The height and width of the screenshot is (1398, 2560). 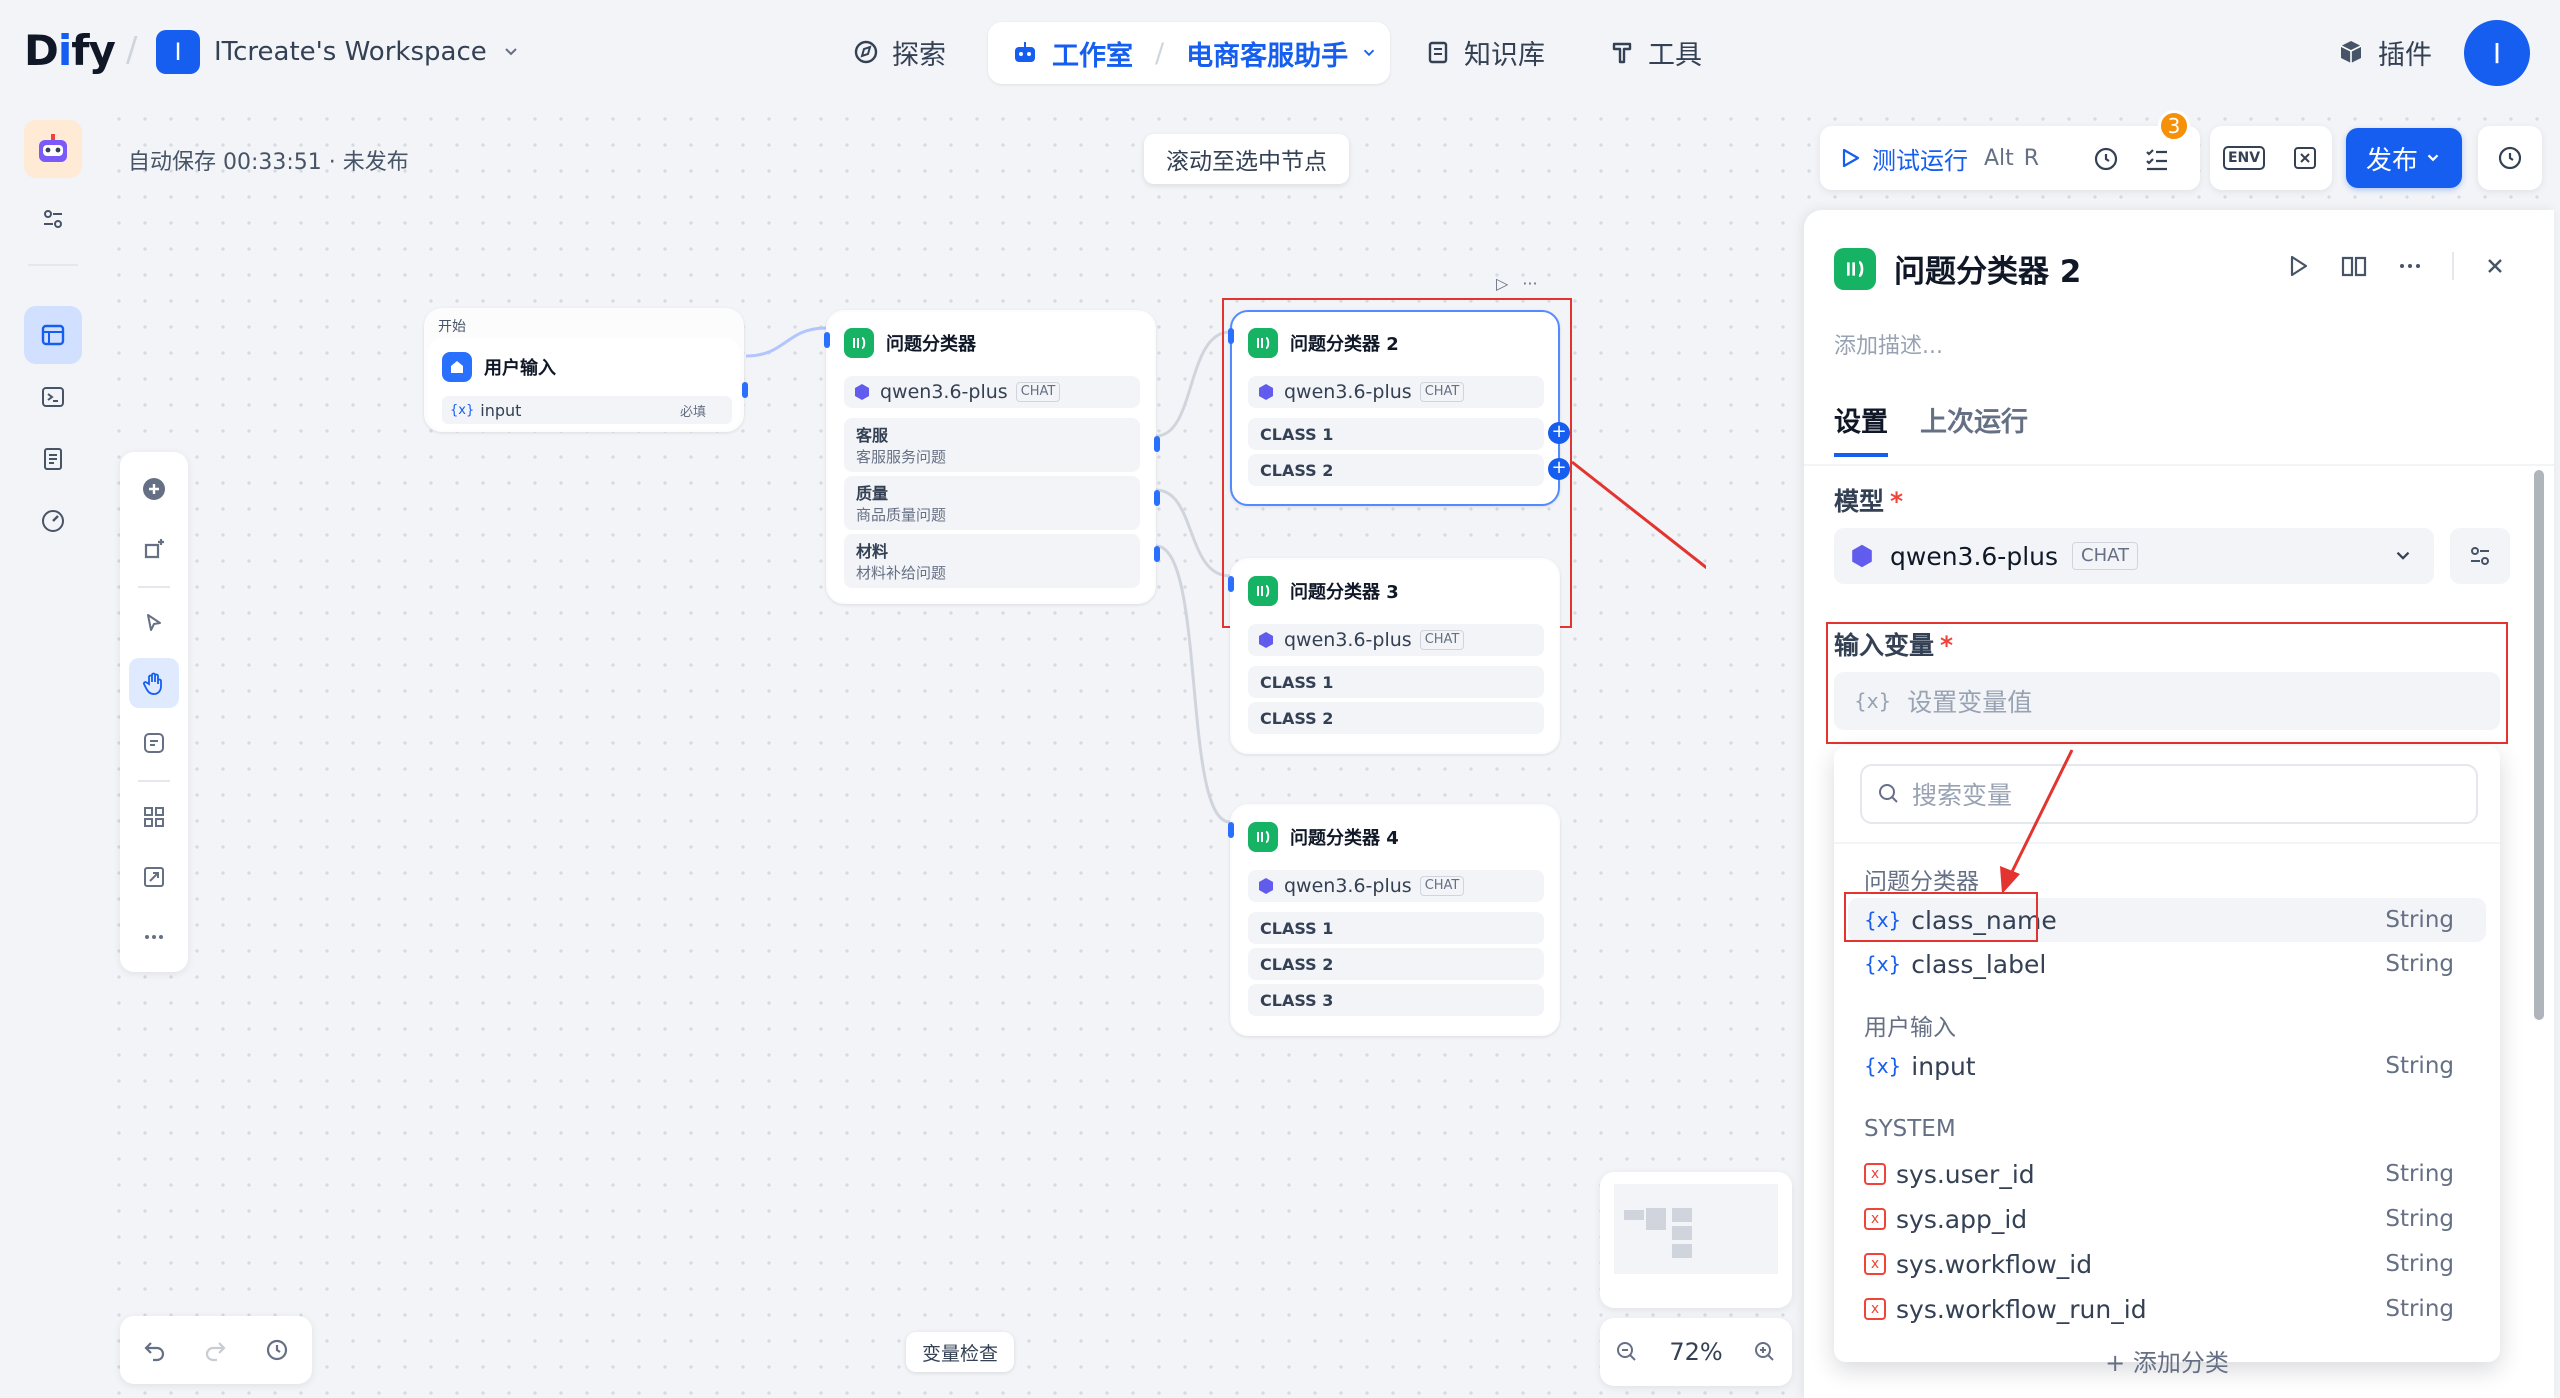 I want to click on workspace-name: ITcreate's Workspace, so click(x=350, y=52).